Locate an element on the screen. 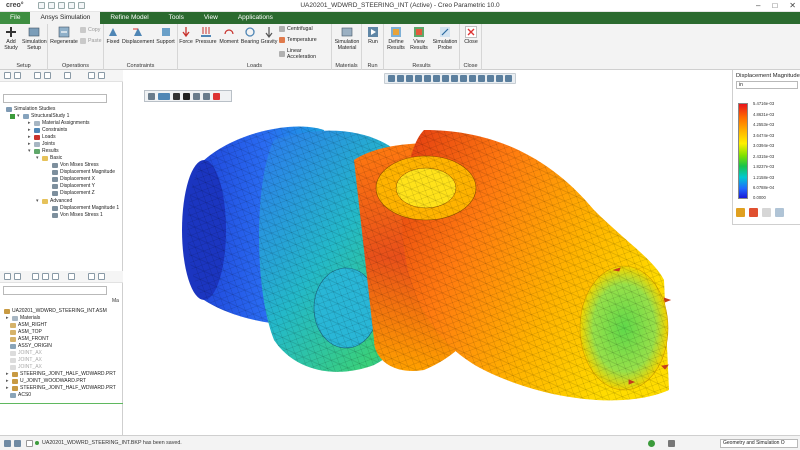 This screenshot has width=800, height=450. tab-refine-model: Refine Model is located at coordinates (129, 18).